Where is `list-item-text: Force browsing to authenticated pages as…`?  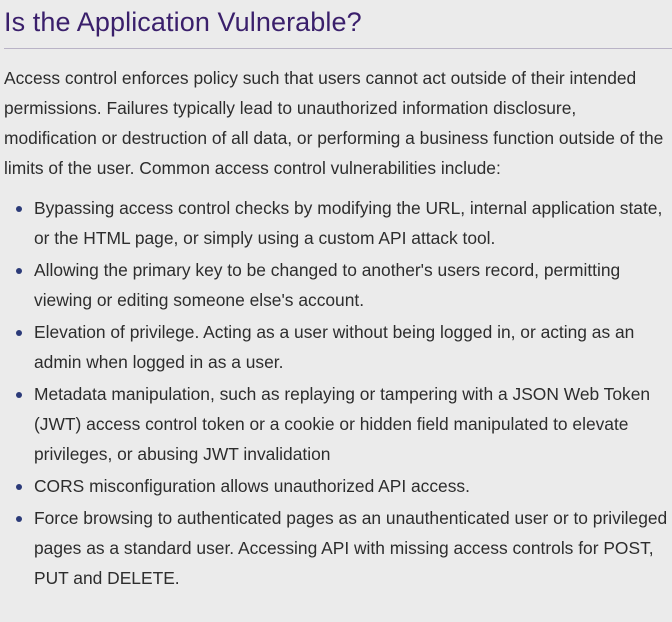
list-item-text: Force browsing to authenticated pages as… is located at coordinates (351, 548).